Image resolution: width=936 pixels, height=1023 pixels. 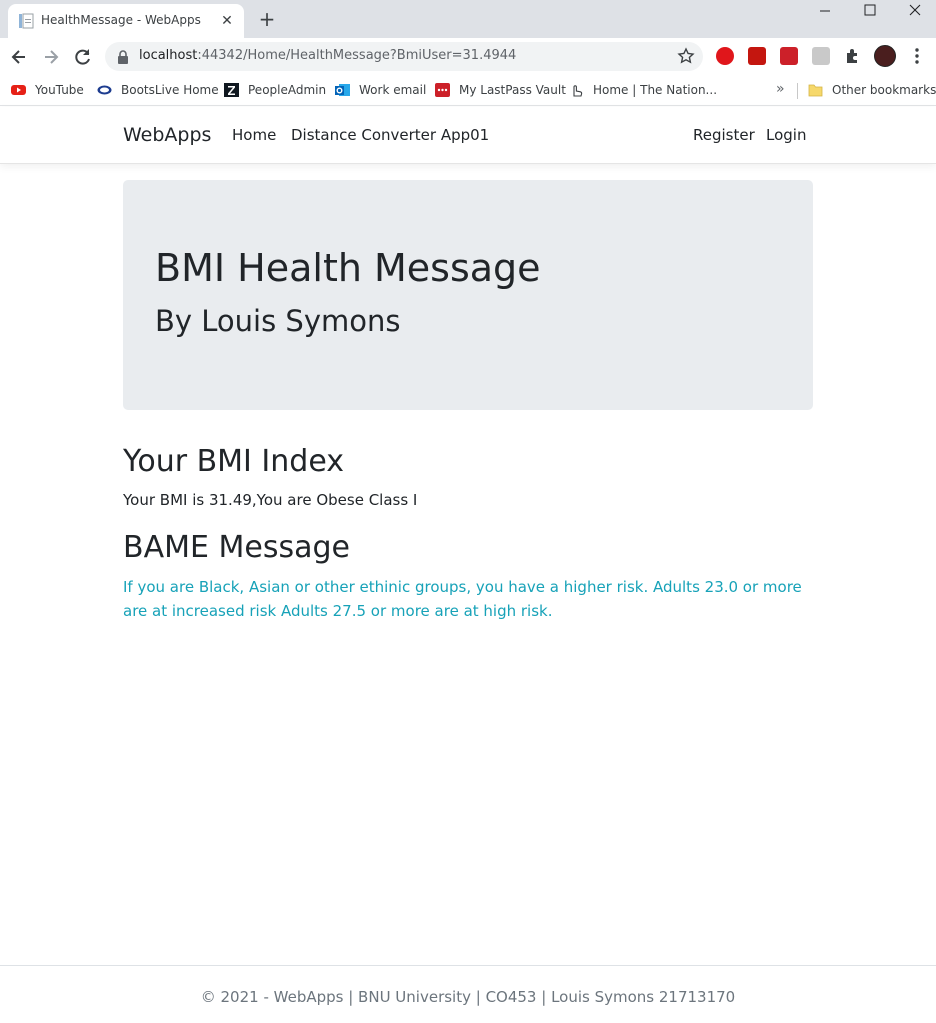 What do you see at coordinates (442, 90) in the screenshot?
I see `lastpass-icon` at bounding box center [442, 90].